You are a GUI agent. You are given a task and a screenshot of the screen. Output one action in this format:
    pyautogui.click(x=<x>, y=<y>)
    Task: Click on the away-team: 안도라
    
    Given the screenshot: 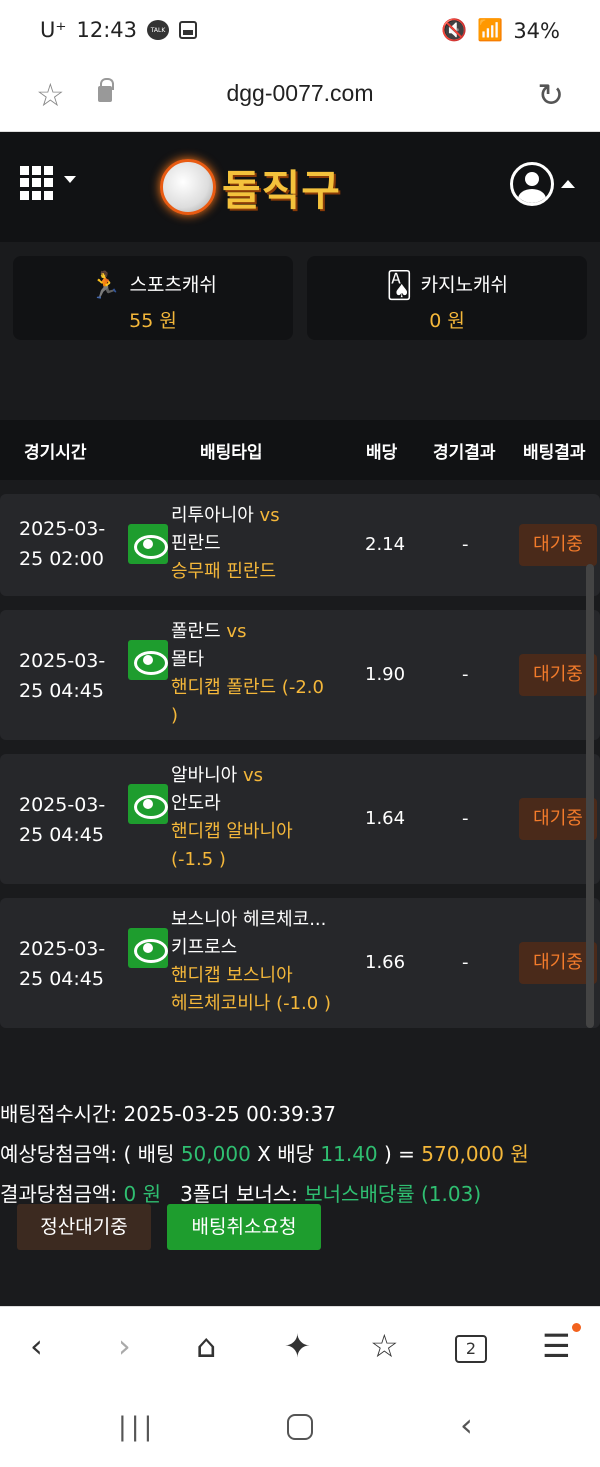 What is the action you would take?
    pyautogui.click(x=196, y=803)
    